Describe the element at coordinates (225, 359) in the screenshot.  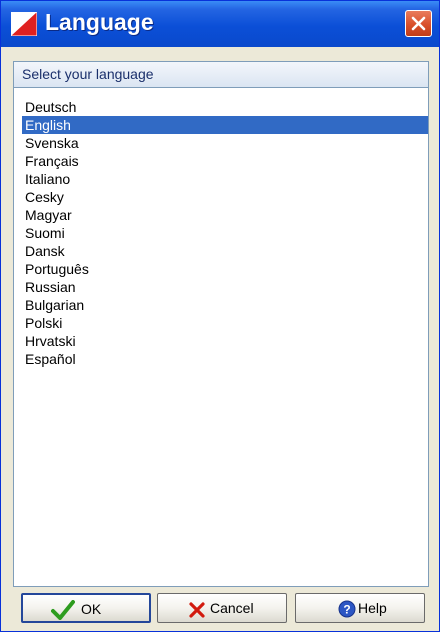
I see `list-item: Español` at that location.